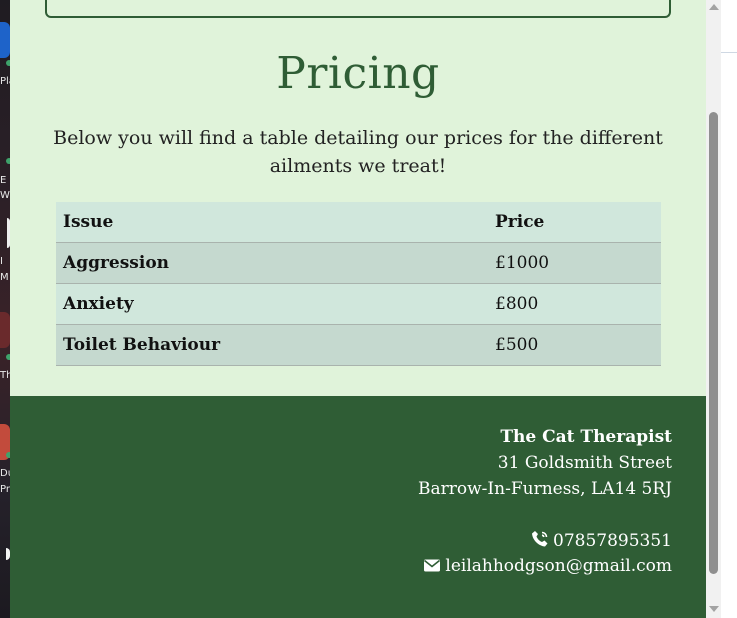  What do you see at coordinates (729, 52) in the screenshot?
I see `divider` at bounding box center [729, 52].